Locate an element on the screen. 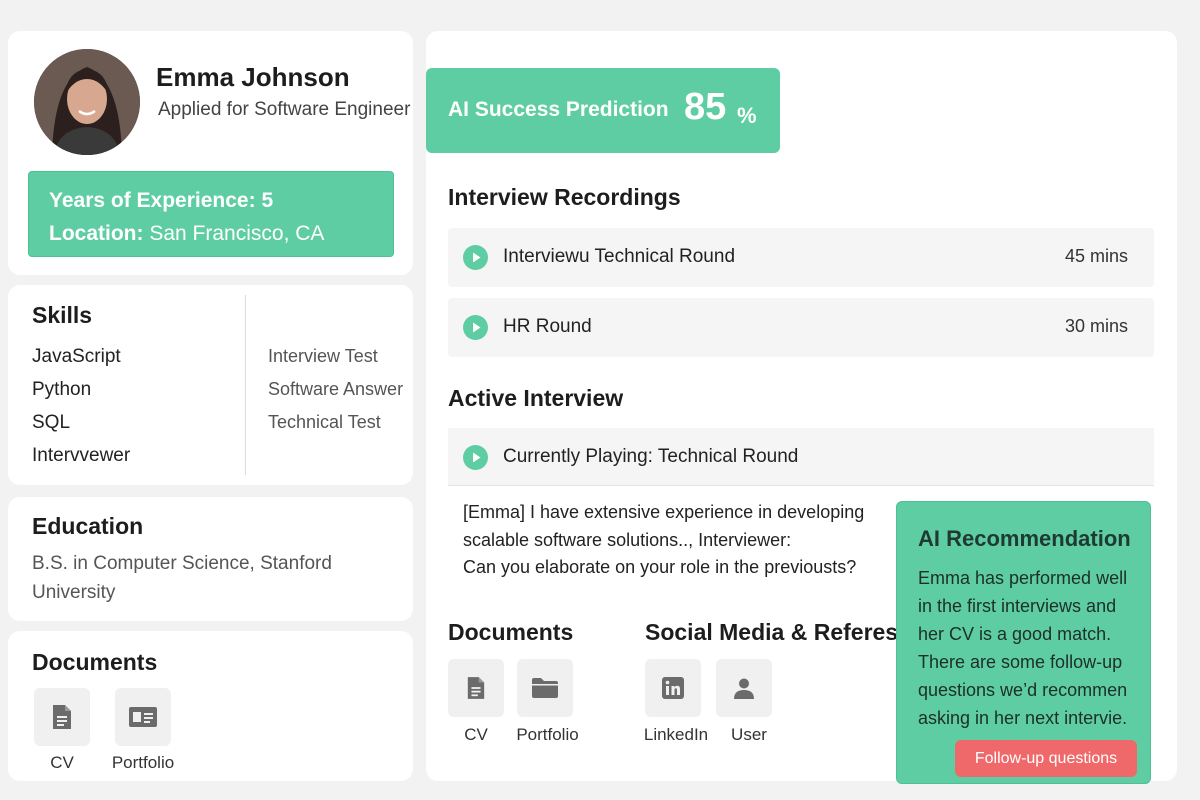 The height and width of the screenshot is (800, 1200). test-item: Software Answer is located at coordinates (335, 389).